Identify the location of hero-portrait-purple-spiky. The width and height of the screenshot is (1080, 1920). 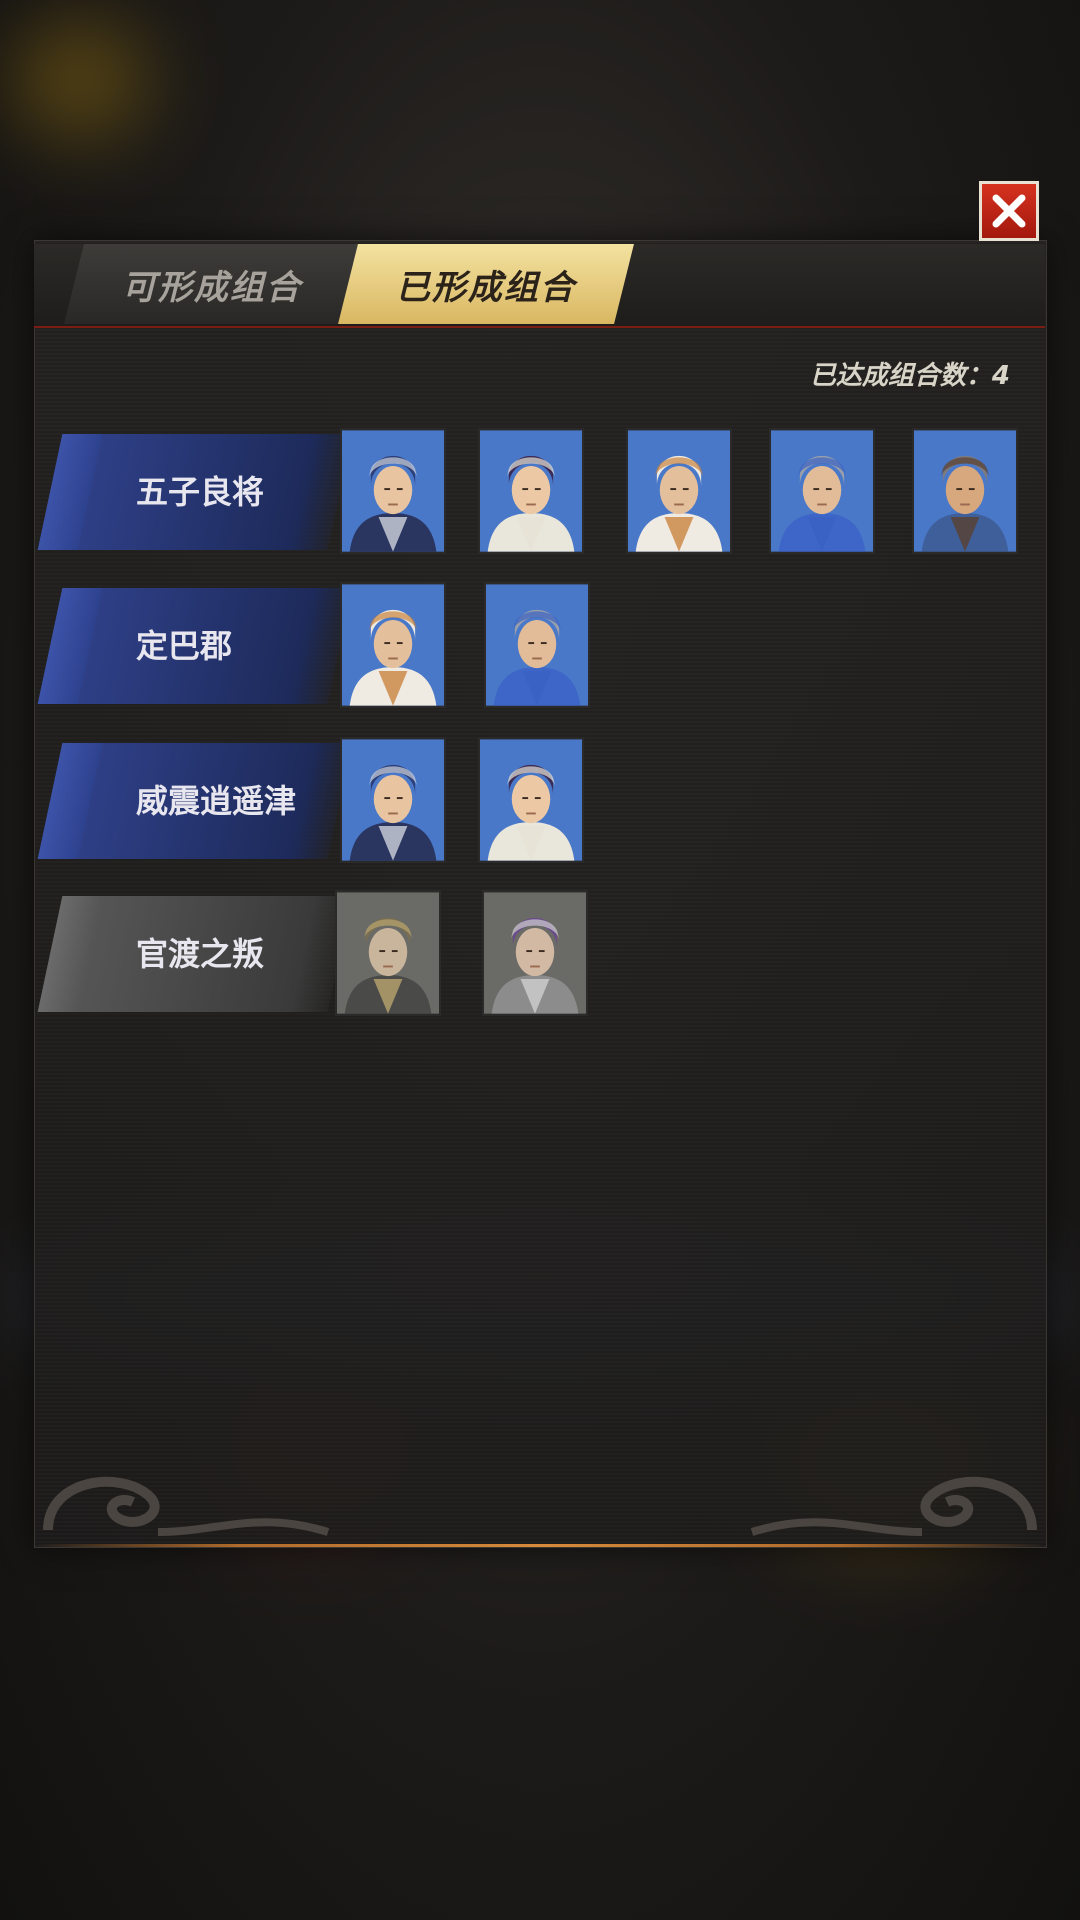
(535, 953).